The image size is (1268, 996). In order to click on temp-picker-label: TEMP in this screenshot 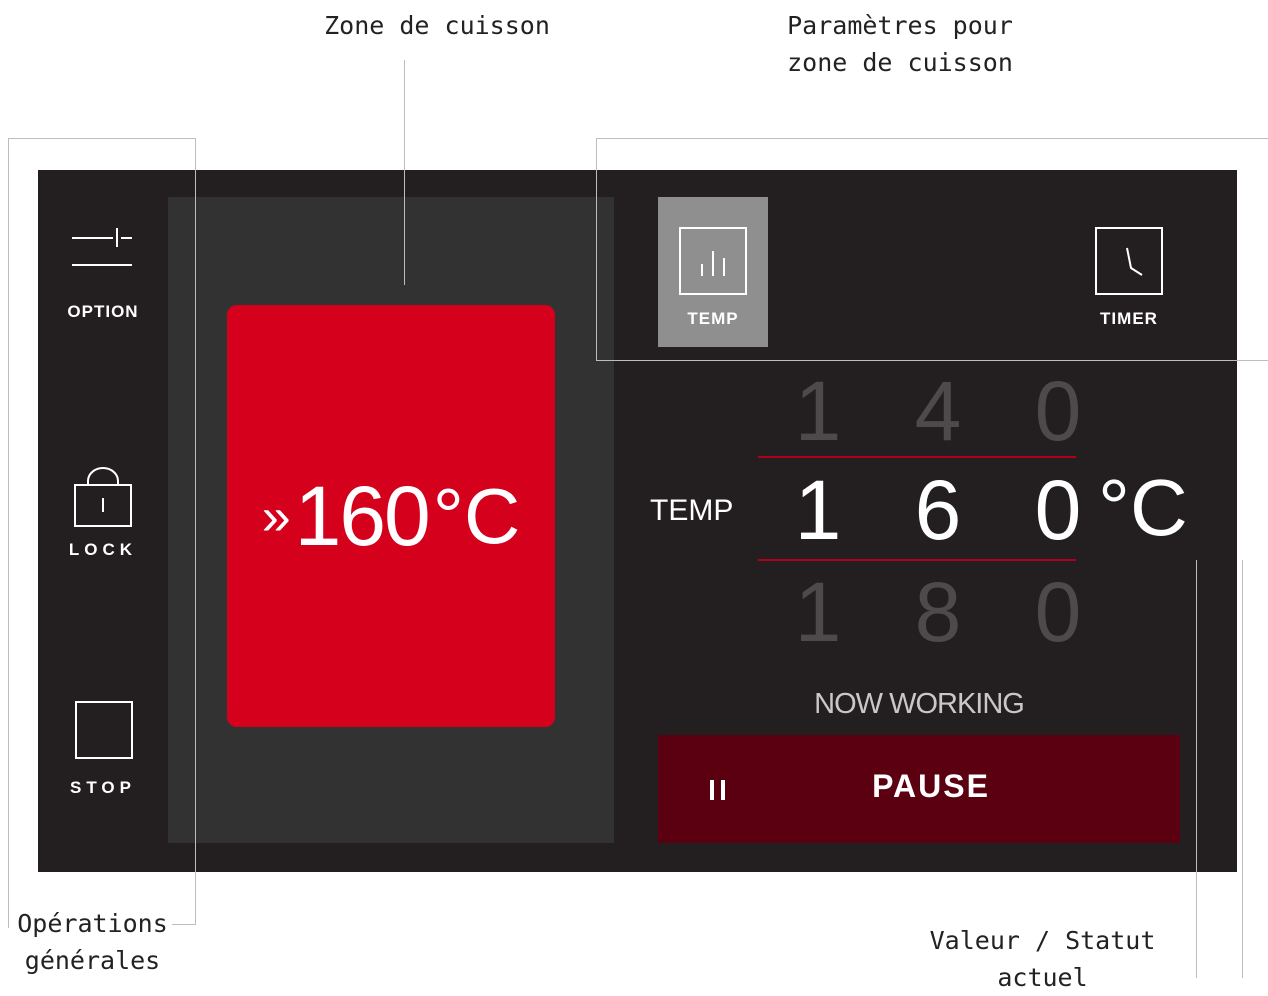, I will do `click(692, 510)`.